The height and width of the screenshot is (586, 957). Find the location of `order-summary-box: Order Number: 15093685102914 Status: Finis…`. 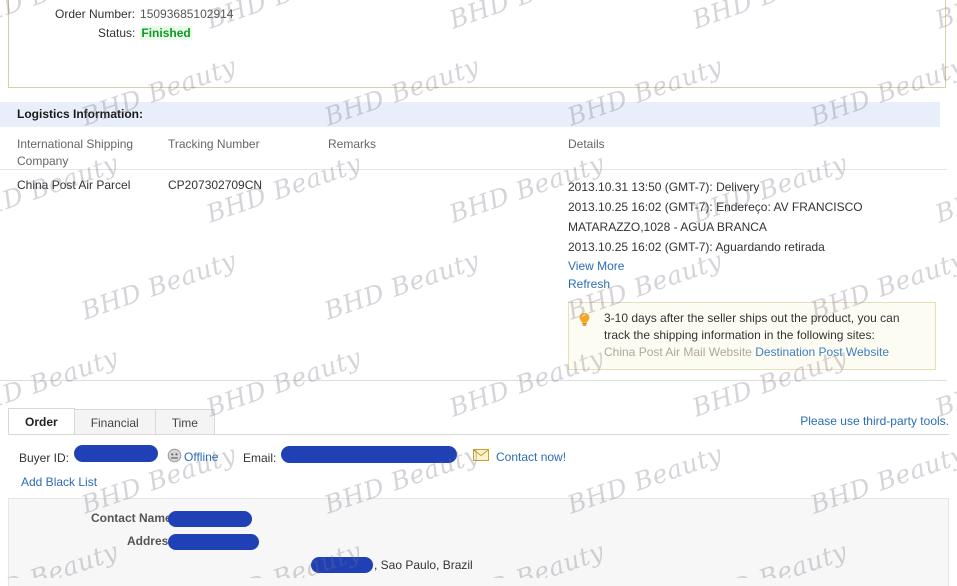

order-summary-box: Order Number: 15093685102914 Status: Finis… is located at coordinates (477, 44).